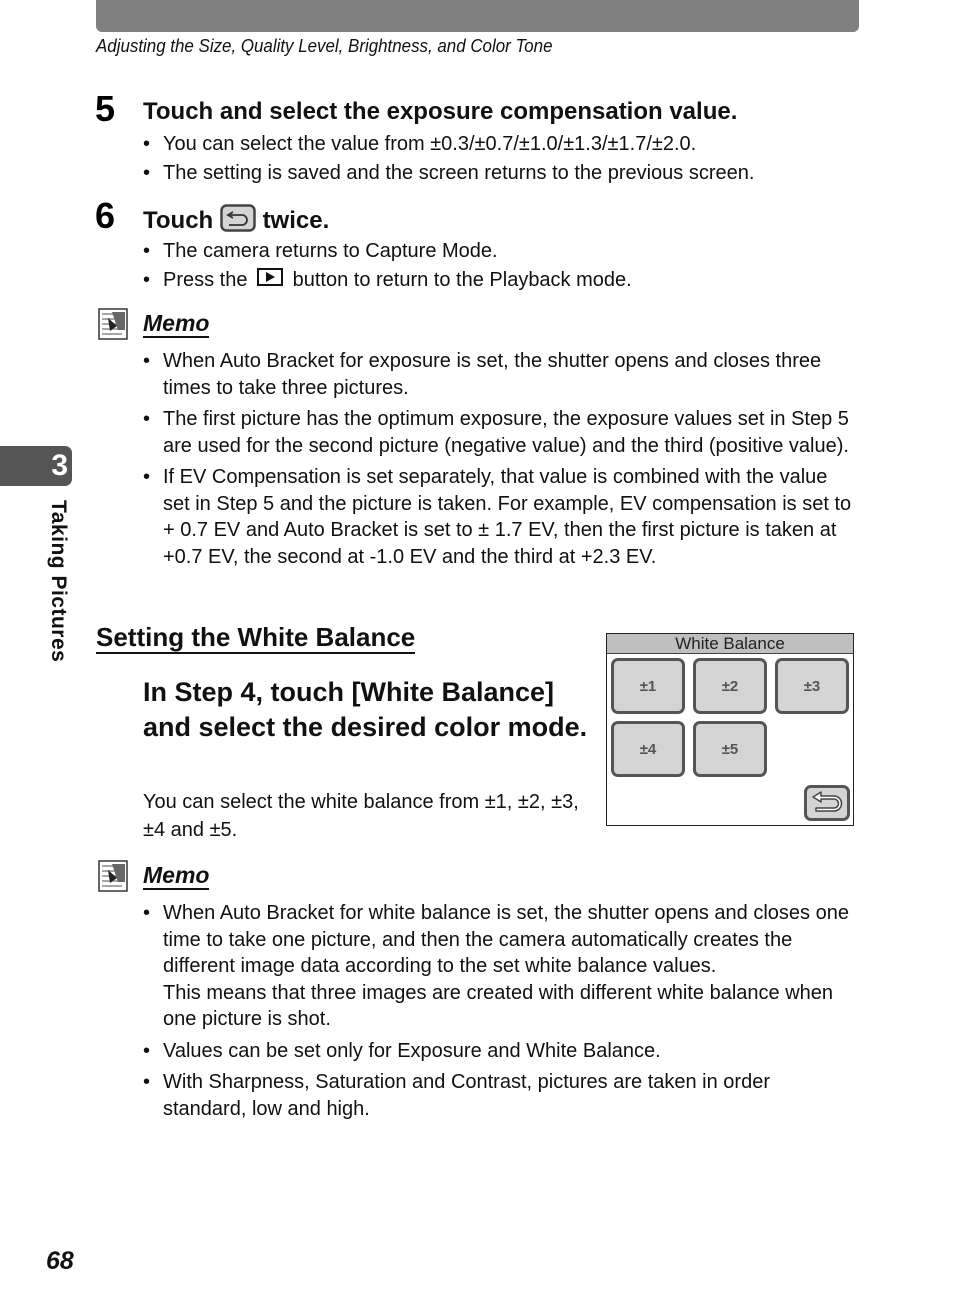 The image size is (954, 1314). I want to click on wb-option-4: ±4, so click(648, 749).